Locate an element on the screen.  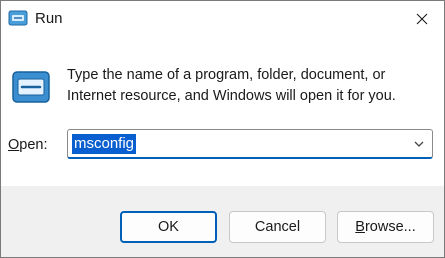
cancel-button: Cancel is located at coordinates (277, 227).